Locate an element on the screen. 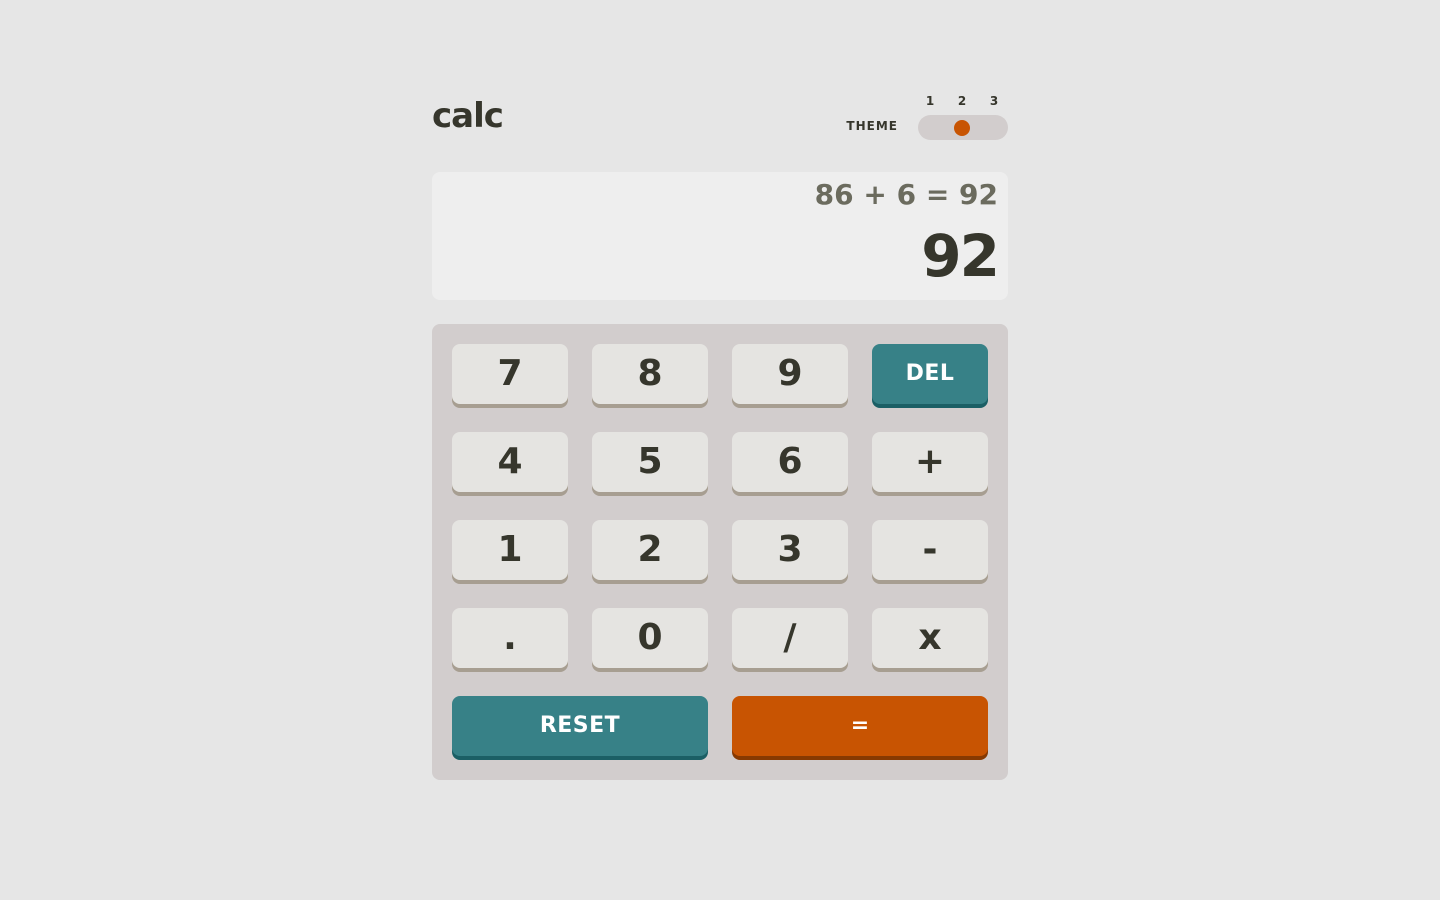  key-8: 8 is located at coordinates (650, 374).